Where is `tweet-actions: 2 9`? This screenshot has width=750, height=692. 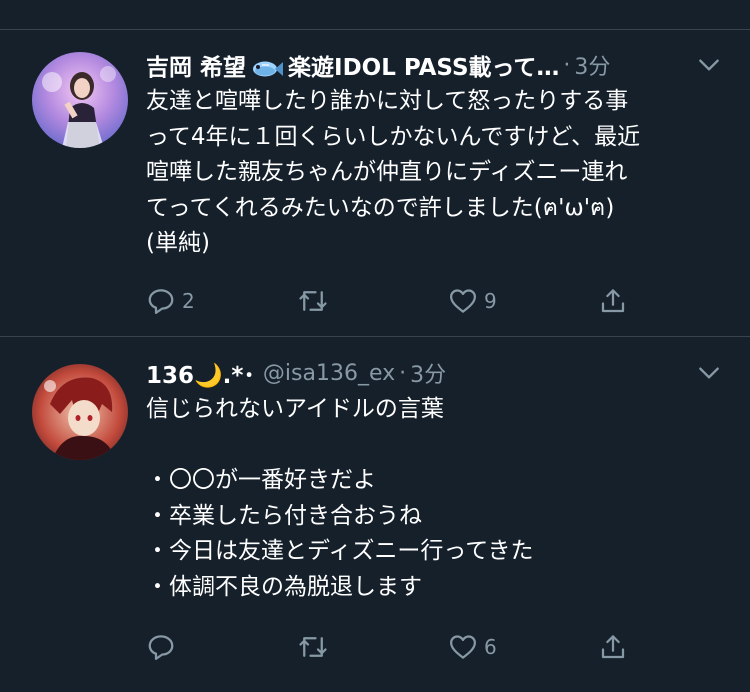
tweet-actions: 2 9 is located at coordinates (396, 301).